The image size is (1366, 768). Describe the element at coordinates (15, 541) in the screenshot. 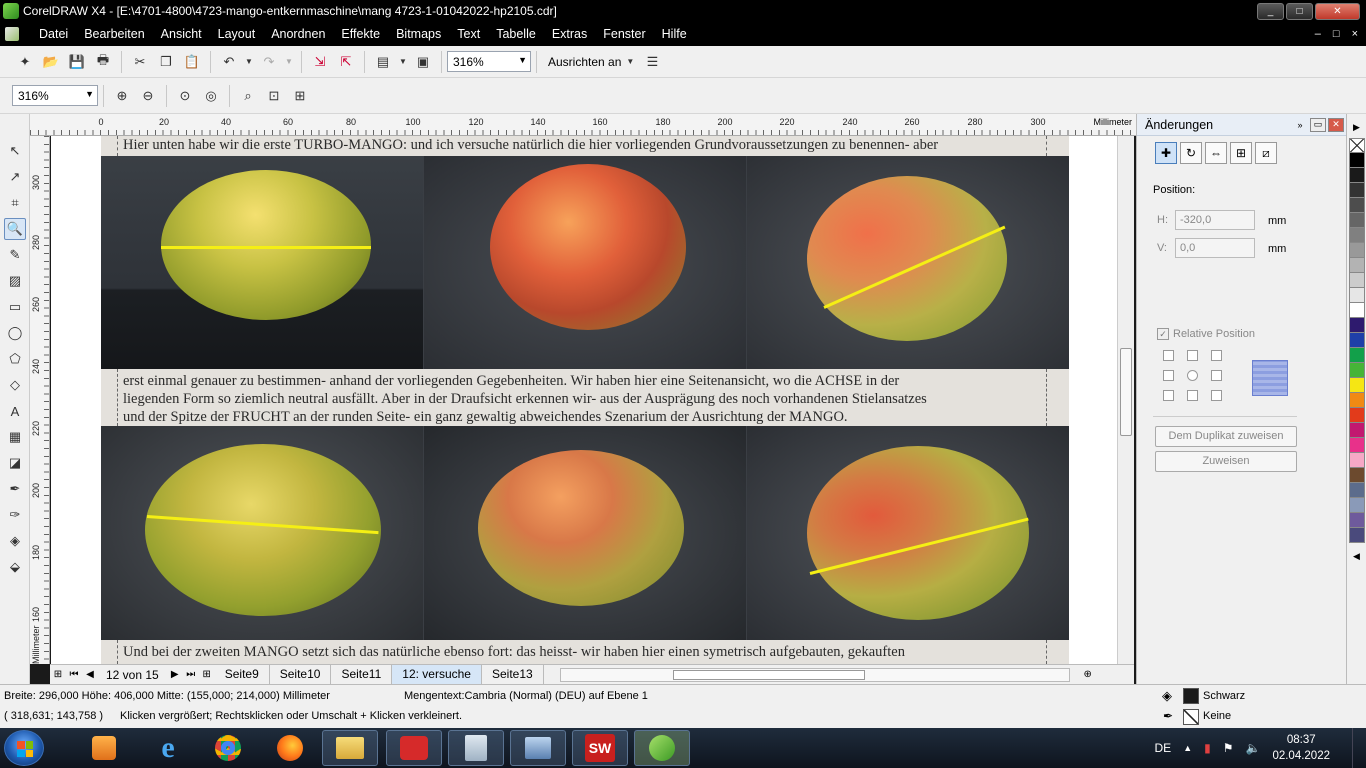

I see `fill-tool-icon: ◈` at that location.